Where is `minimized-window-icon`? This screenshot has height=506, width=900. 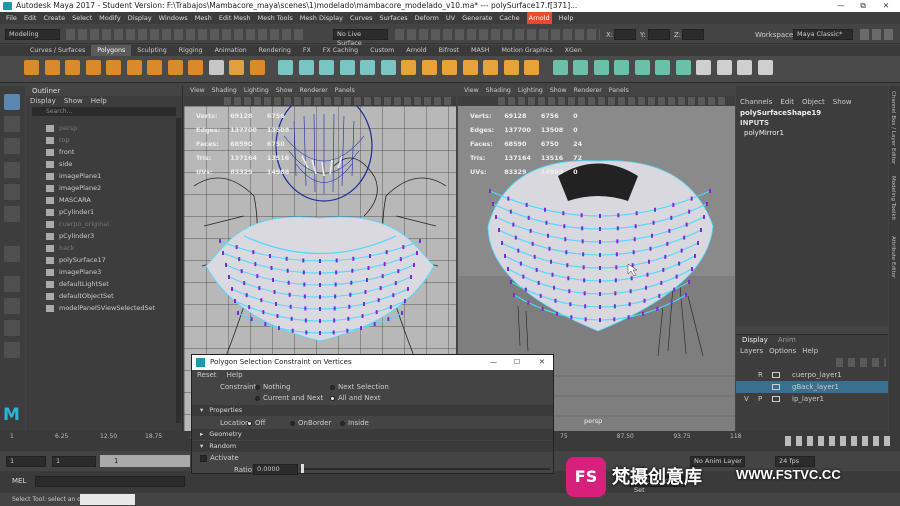 minimized-window-icon is located at coordinates (107, 499).